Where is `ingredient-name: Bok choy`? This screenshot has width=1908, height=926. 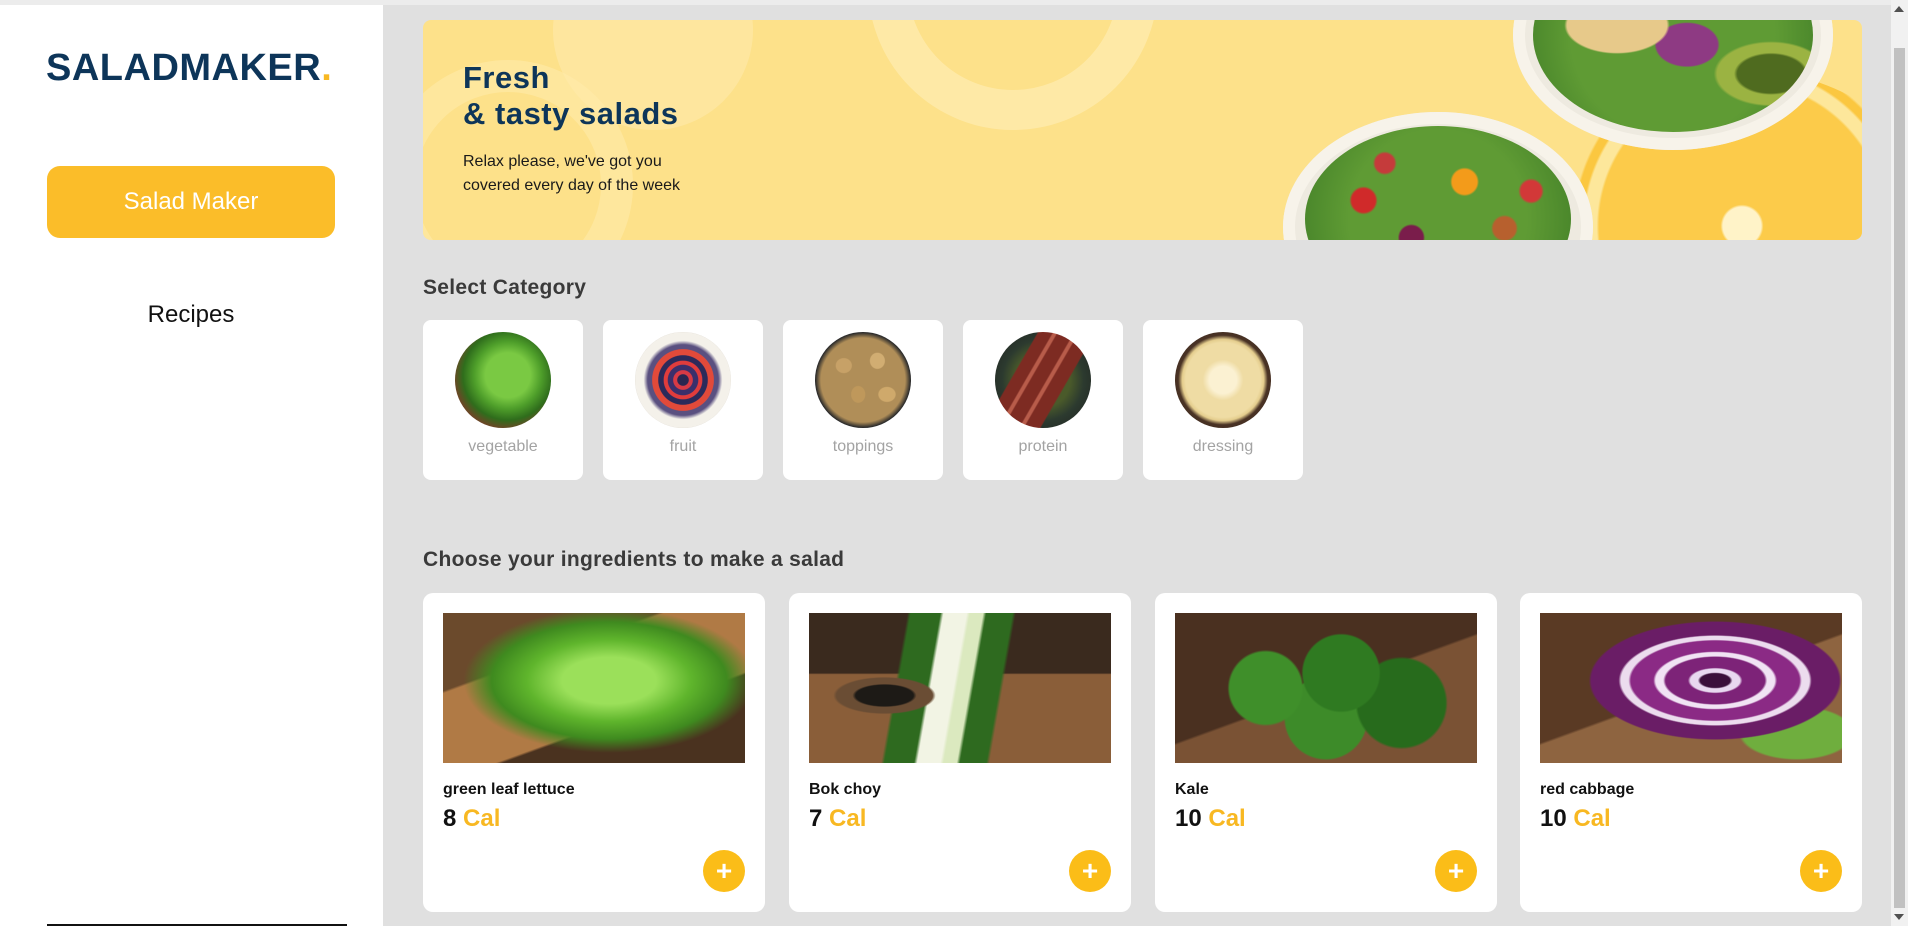
ingredient-name: Bok choy is located at coordinates (845, 789).